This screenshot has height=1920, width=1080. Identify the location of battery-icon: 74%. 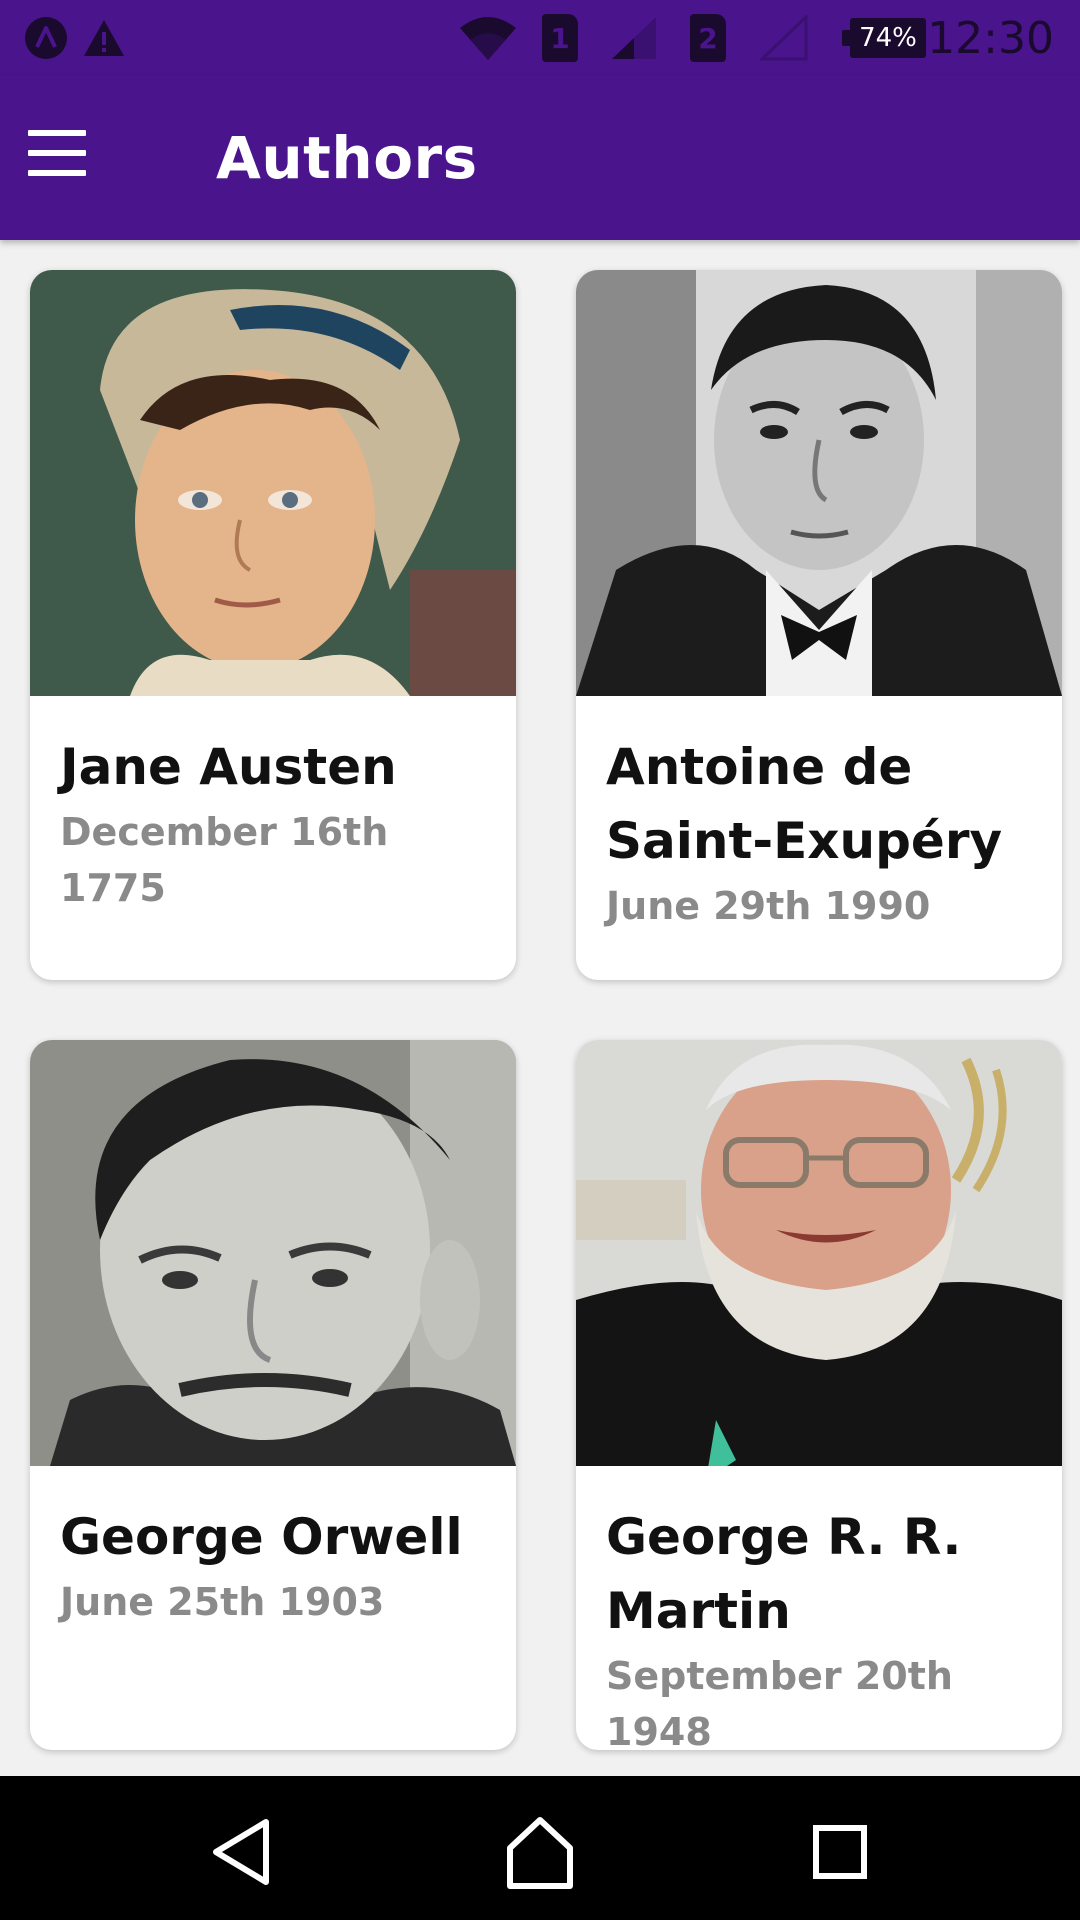
(884, 38).